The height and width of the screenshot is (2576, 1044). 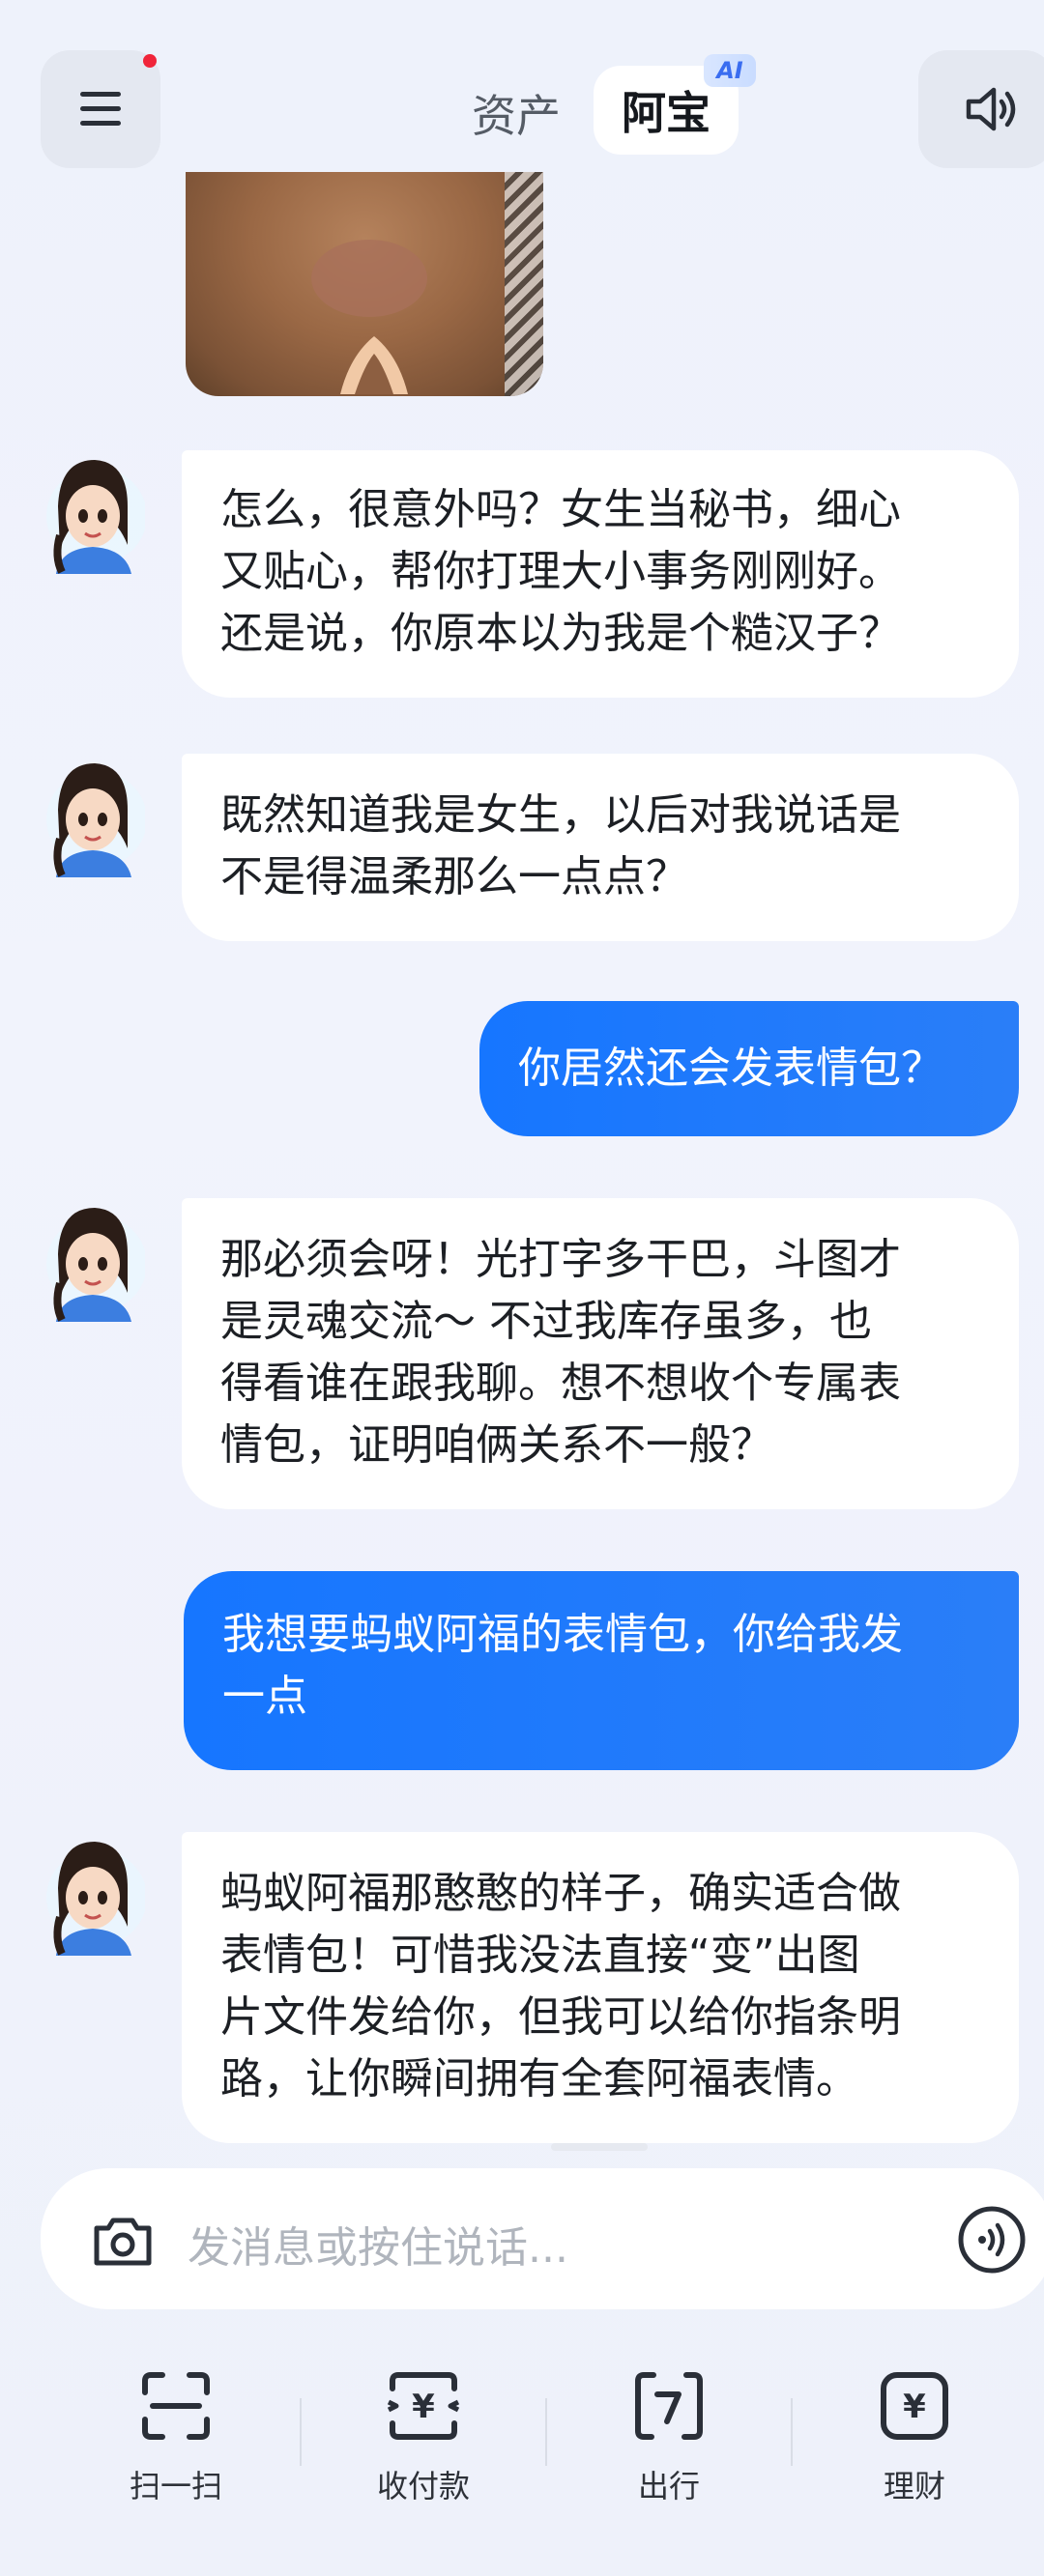 I want to click on message-line: 那必须会呀！光打字多干巴，斗图才, so click(x=561, y=1260).